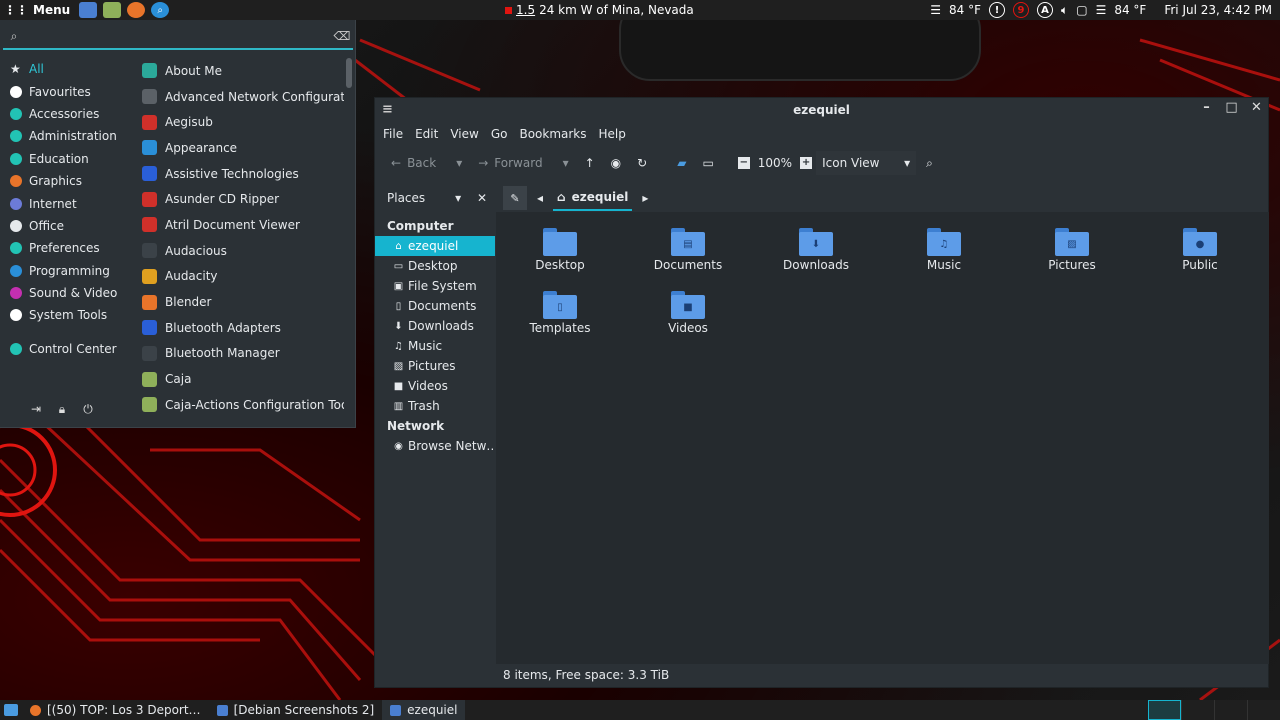 Image resolution: width=1280 pixels, height=720 pixels. Describe the element at coordinates (66, 69) in the screenshot. I see `category-all: ★ All` at that location.